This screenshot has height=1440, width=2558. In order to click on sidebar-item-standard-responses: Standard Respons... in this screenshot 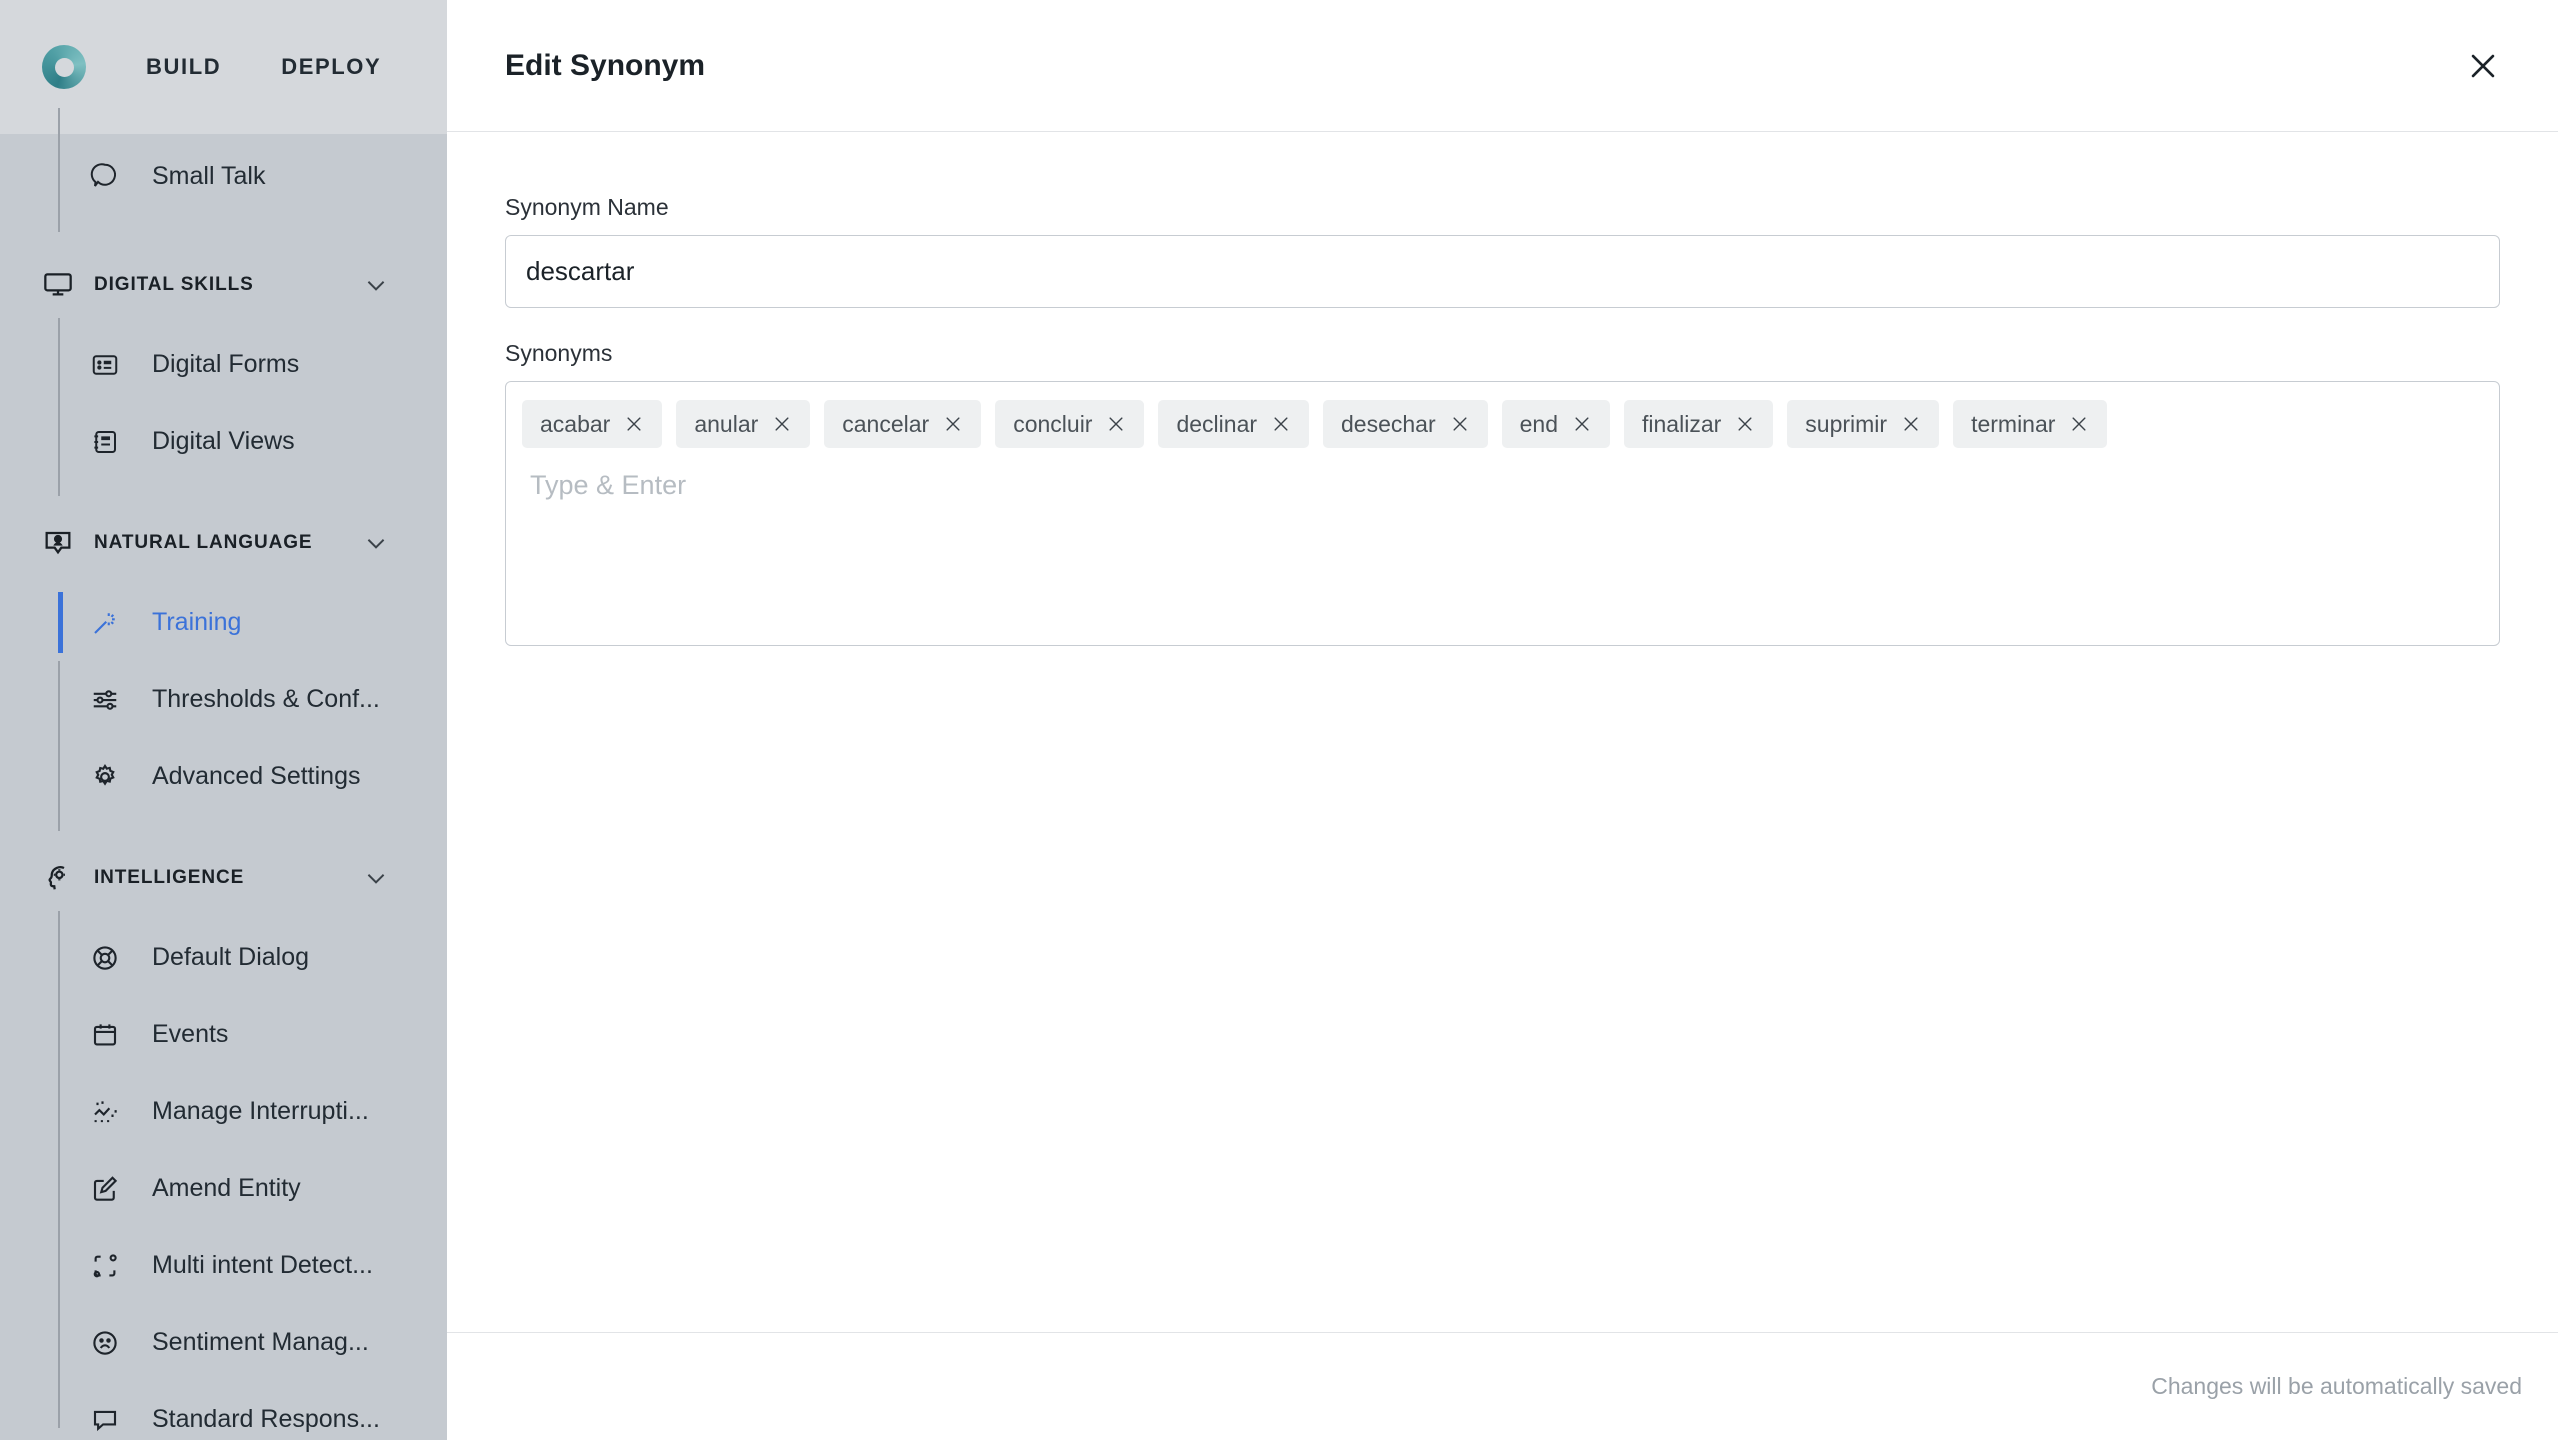, I will do `click(223, 1410)`.